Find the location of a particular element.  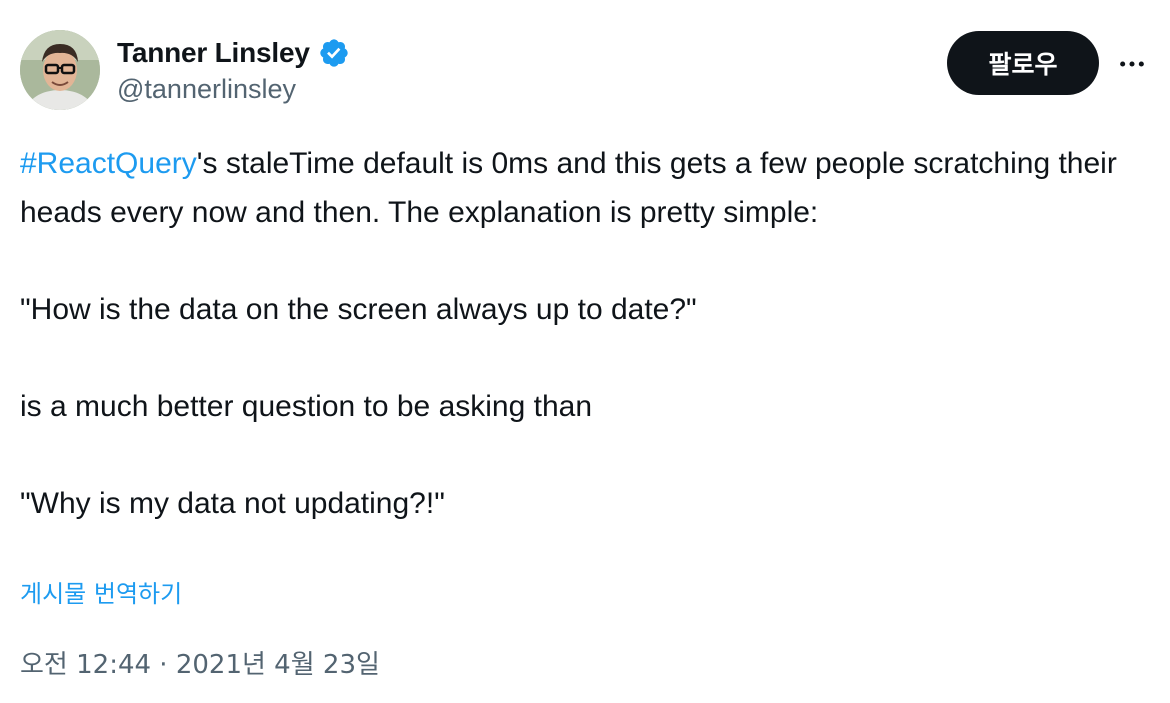

author-display-name: Tanner Linsley is located at coordinates (213, 53).